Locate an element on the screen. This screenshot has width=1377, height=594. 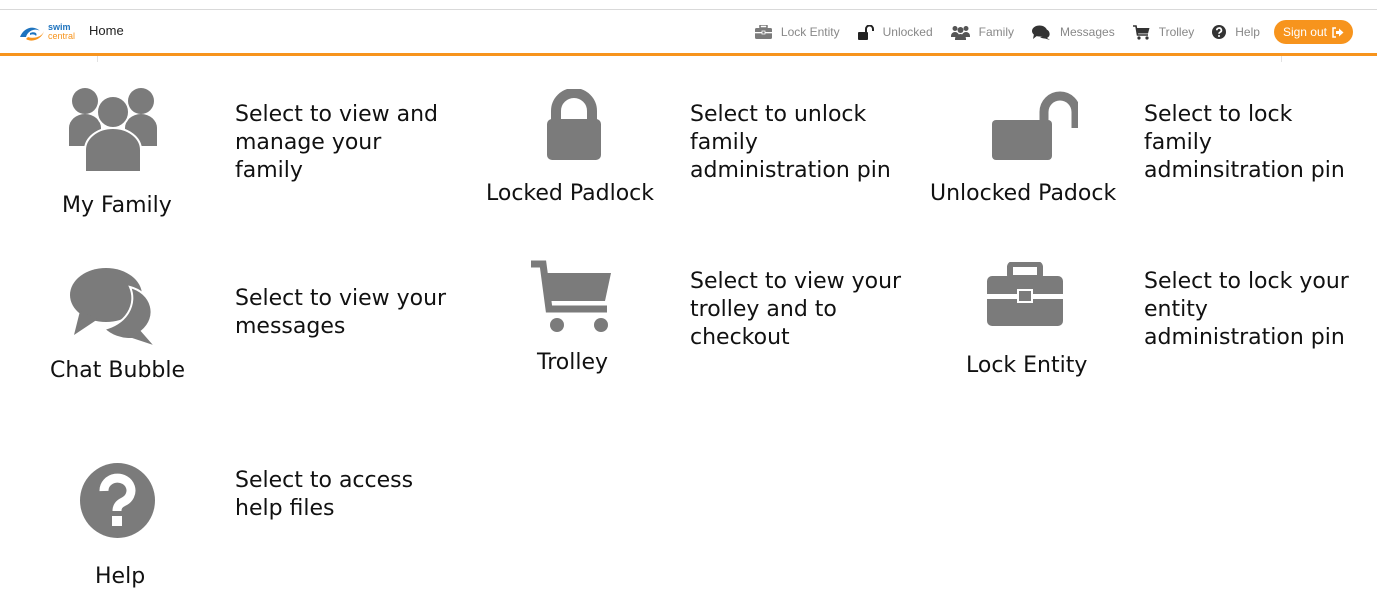
nav-family-label: Family is located at coordinates (996, 32).